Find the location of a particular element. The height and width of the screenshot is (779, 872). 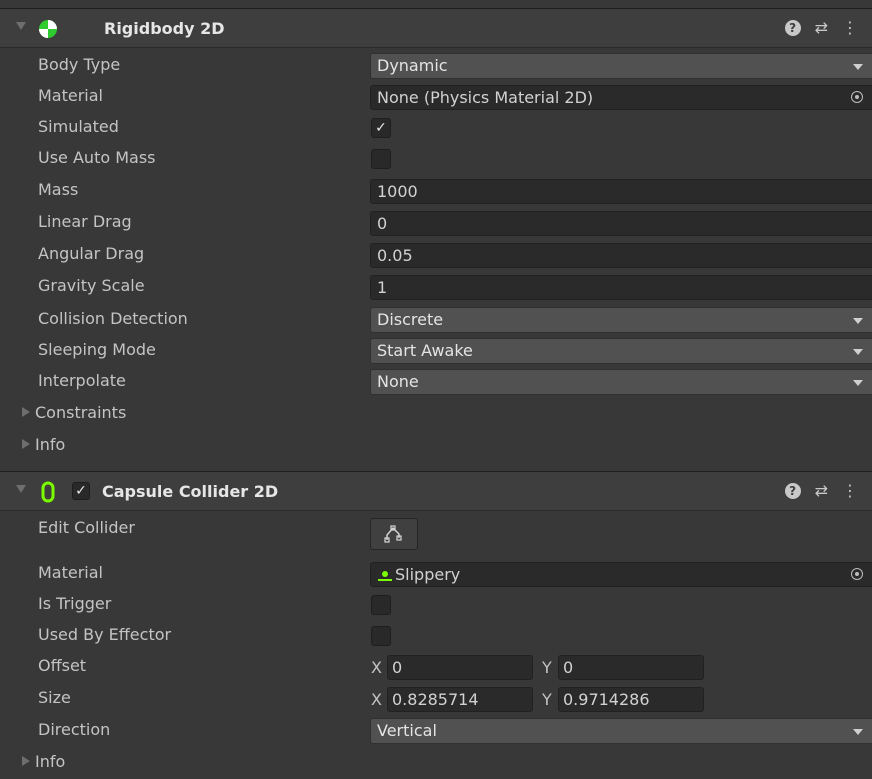

capsule-collider2d-header: ✓ Capsule Collider 2D ? ⇄ ⋮ is located at coordinates (436, 491).